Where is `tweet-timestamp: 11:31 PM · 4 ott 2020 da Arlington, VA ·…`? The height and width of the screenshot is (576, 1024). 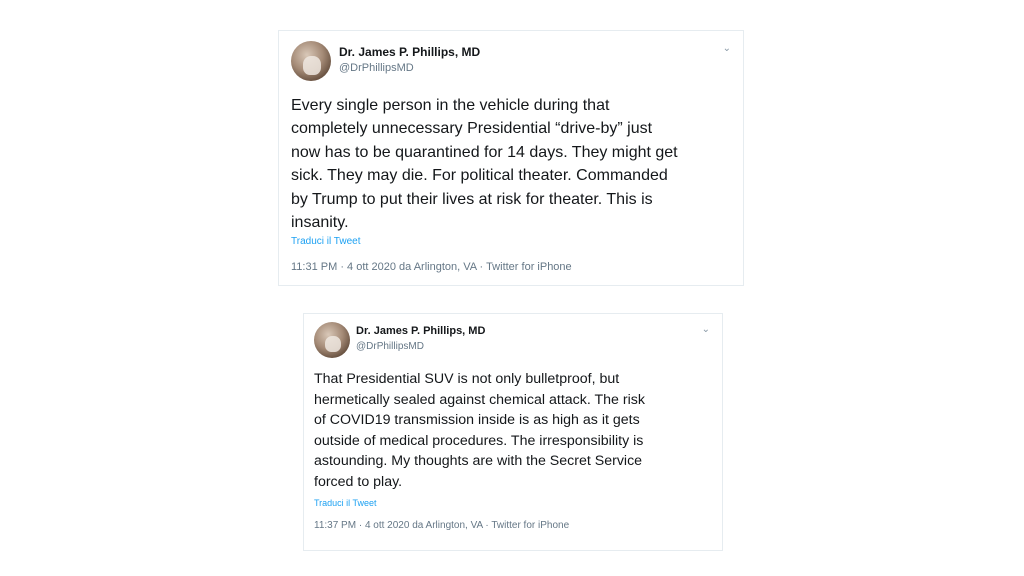
tweet-timestamp: 11:31 PM · 4 ott 2020 da Arlington, VA ·… is located at coordinates (431, 267).